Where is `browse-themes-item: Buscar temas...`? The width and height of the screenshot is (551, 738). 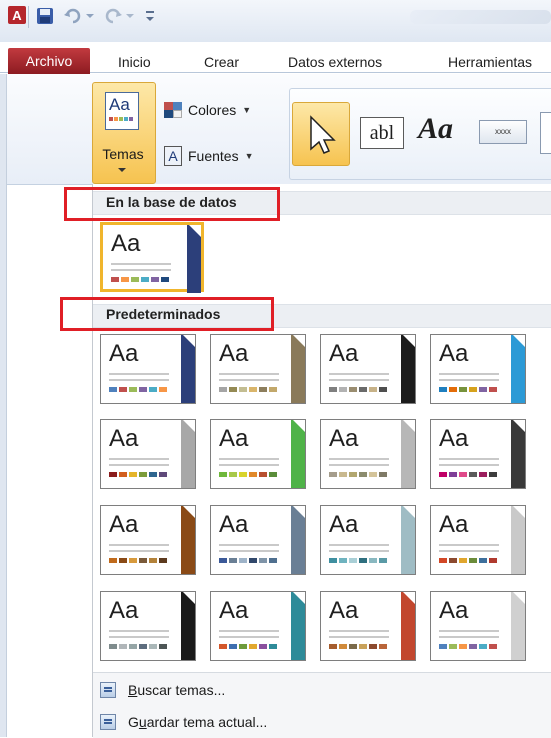
browse-themes-item: Buscar temas... is located at coordinates (162, 690).